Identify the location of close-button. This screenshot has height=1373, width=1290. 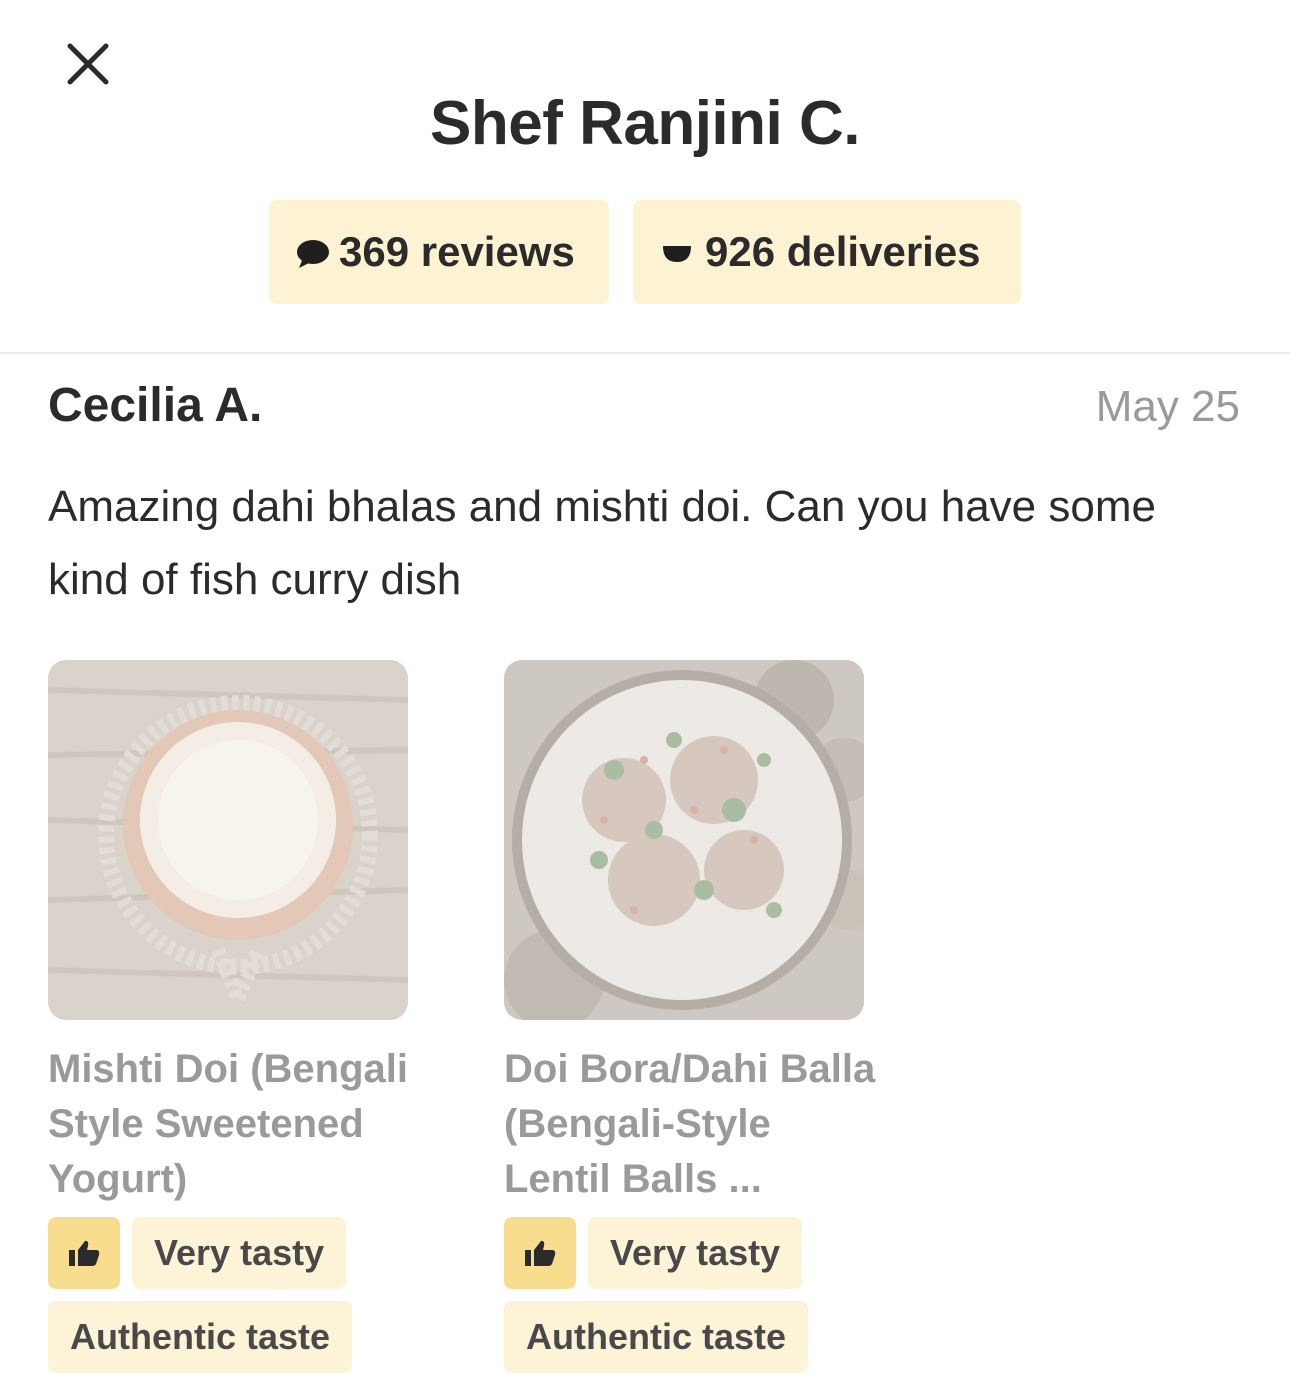
(88, 64).